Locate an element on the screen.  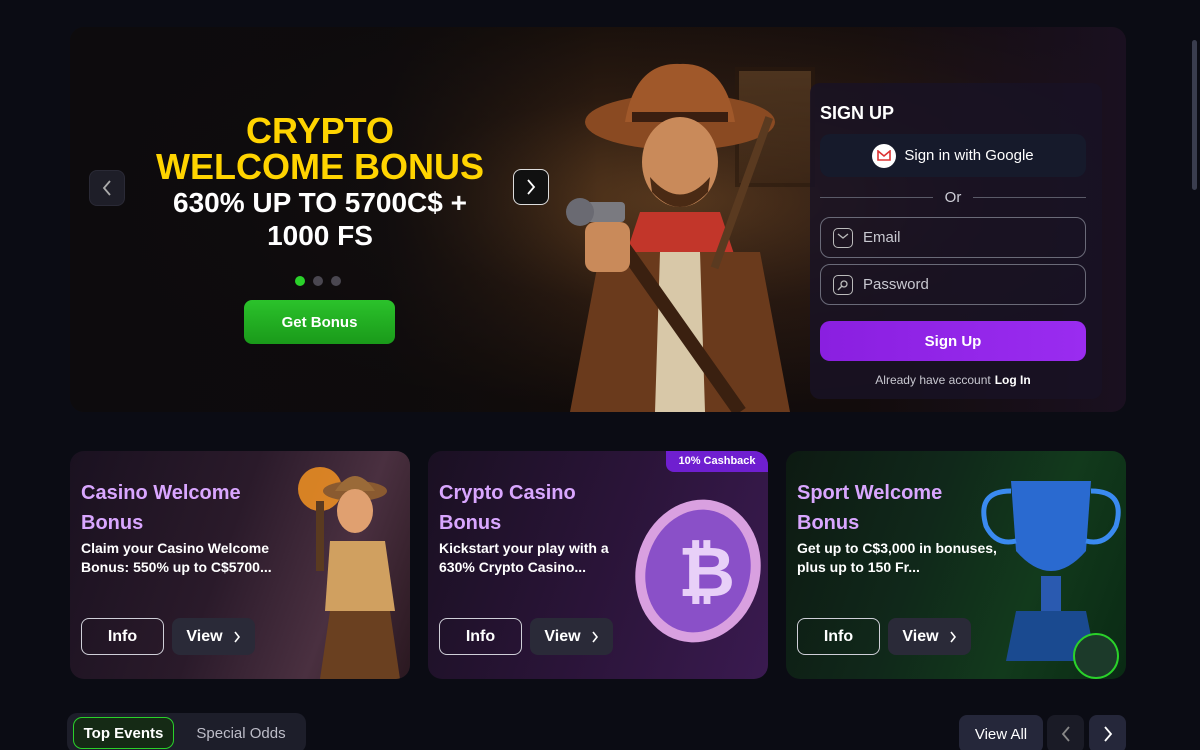
card-title: Crypto Casino Bonus is located at coordinates (507, 508).